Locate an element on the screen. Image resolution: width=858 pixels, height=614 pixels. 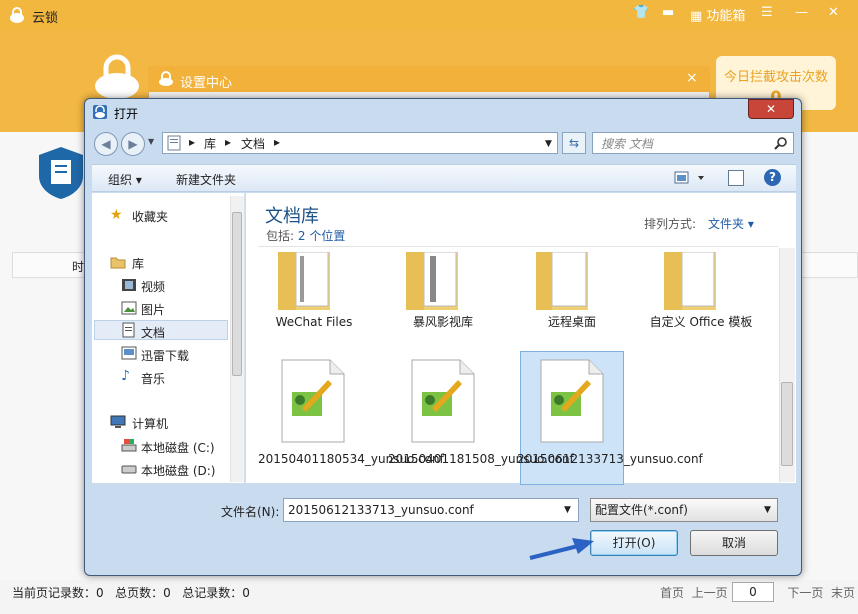
file-20150401181508: 20150401181508_yunsuo.conf is located at coordinates (481, 459).